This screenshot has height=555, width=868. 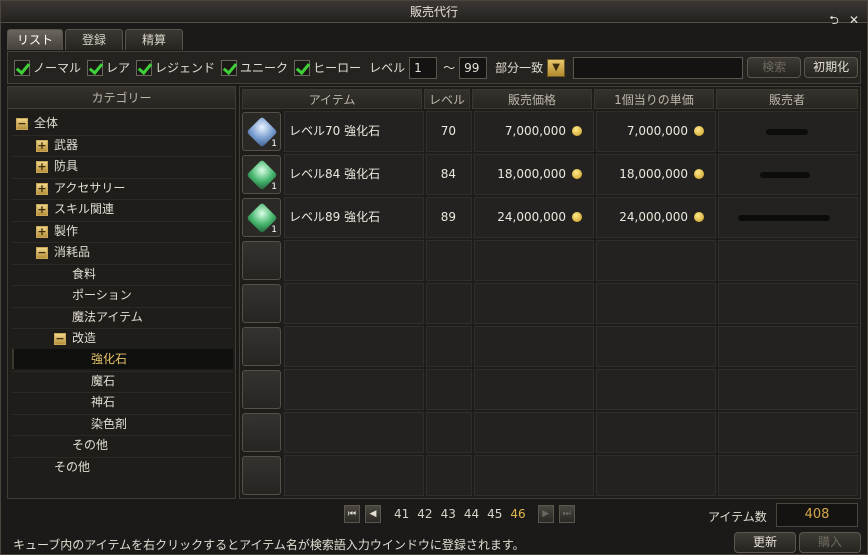 What do you see at coordinates (545, 514) in the screenshot?
I see `next-page-icon: ▶` at bounding box center [545, 514].